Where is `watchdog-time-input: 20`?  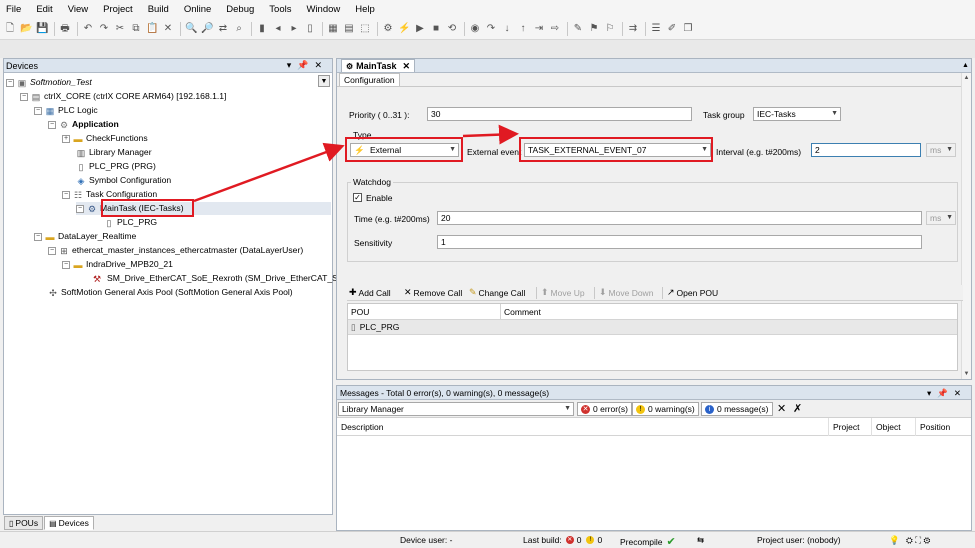
watchdog-time-input: 20 is located at coordinates (679, 218).